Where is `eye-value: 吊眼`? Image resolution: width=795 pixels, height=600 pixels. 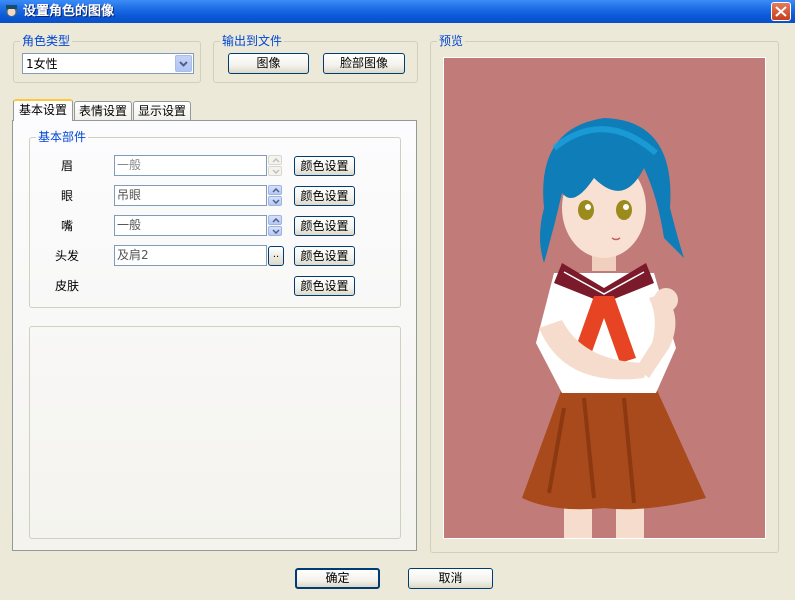
eye-value: 吊眼 is located at coordinates (129, 195).